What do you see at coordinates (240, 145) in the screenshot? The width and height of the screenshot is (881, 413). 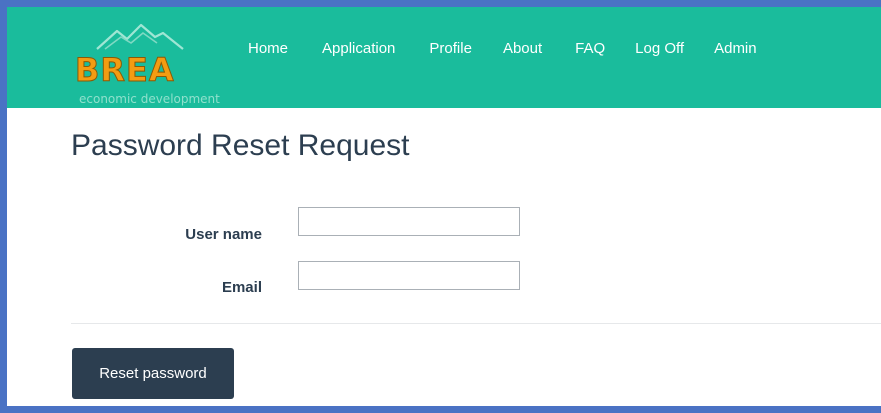 I see `page-title: Password Reset Request` at bounding box center [240, 145].